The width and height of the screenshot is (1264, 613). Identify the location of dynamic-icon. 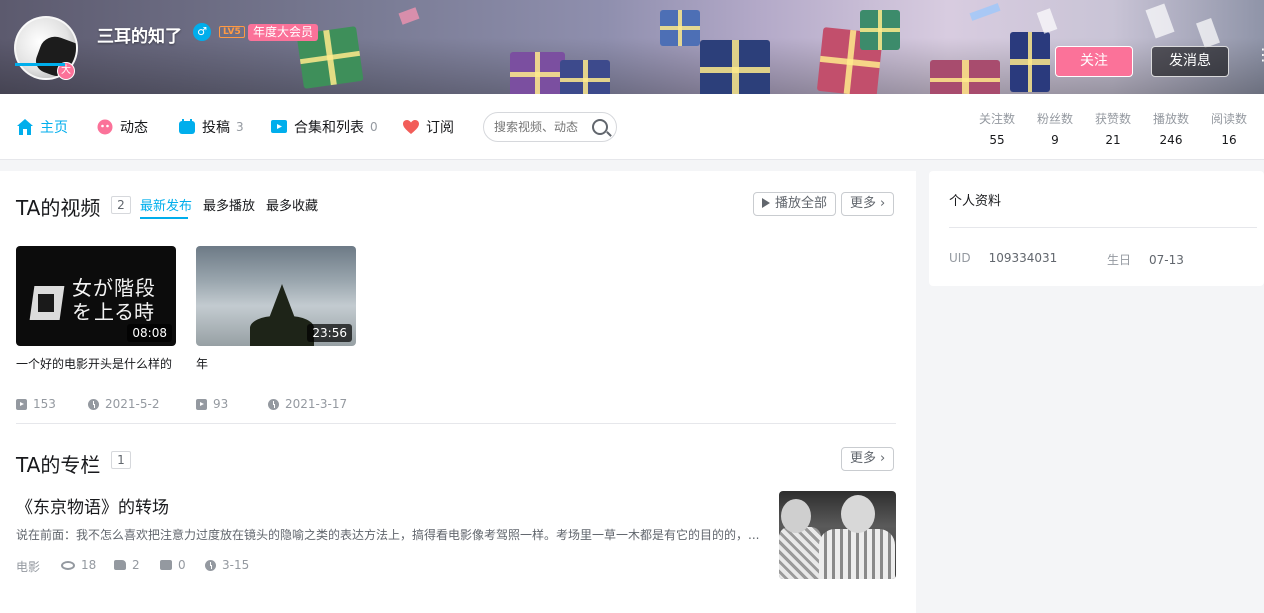
(105, 127).